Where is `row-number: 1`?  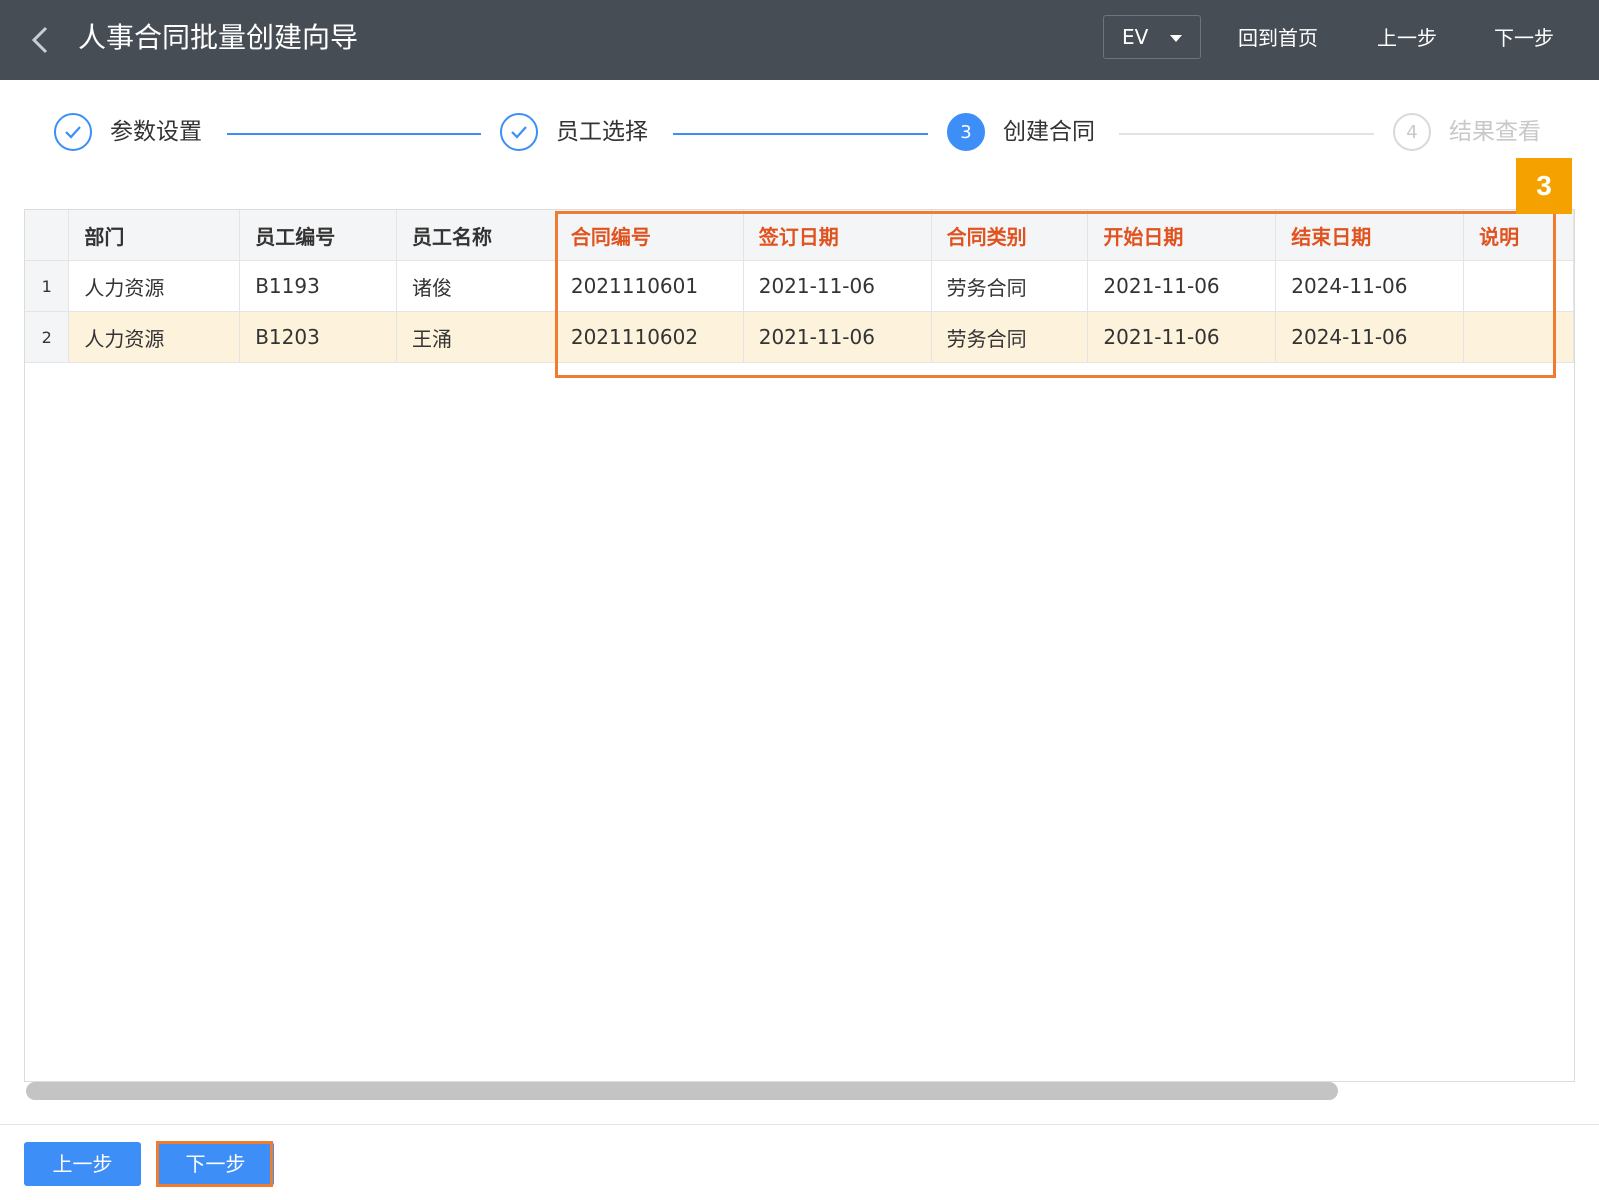
row-number: 1 is located at coordinates (47, 286).